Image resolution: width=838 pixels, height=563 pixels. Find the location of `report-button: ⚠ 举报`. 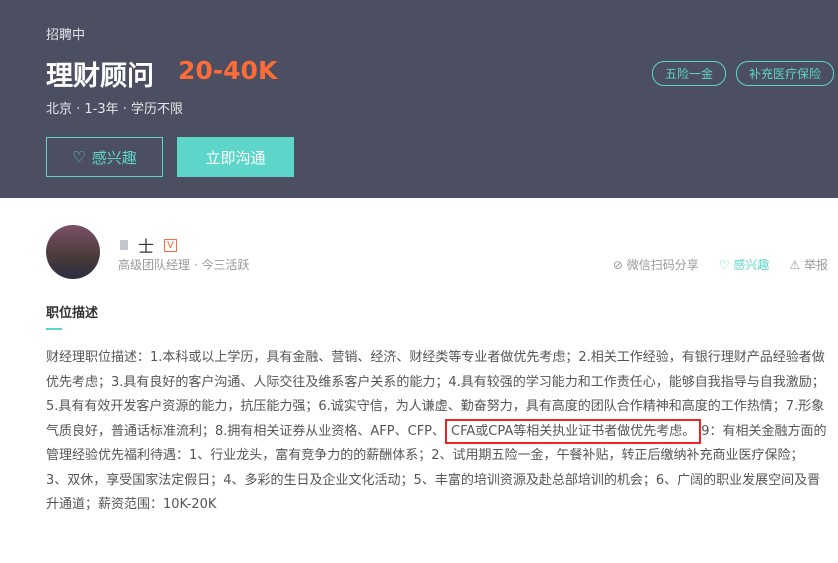

report-button: ⚠ 举报 is located at coordinates (808, 264).